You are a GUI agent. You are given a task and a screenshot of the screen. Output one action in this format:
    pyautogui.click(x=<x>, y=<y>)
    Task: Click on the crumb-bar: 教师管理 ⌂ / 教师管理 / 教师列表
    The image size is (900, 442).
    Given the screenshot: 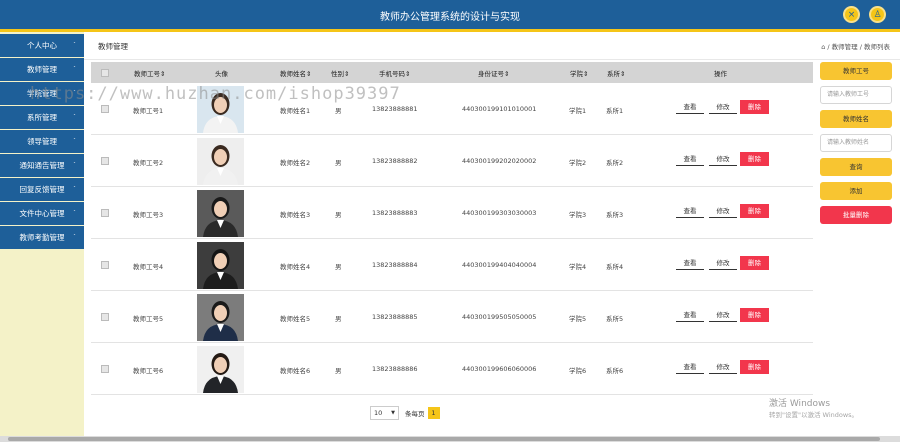 What is the action you would take?
    pyautogui.click(x=492, y=46)
    